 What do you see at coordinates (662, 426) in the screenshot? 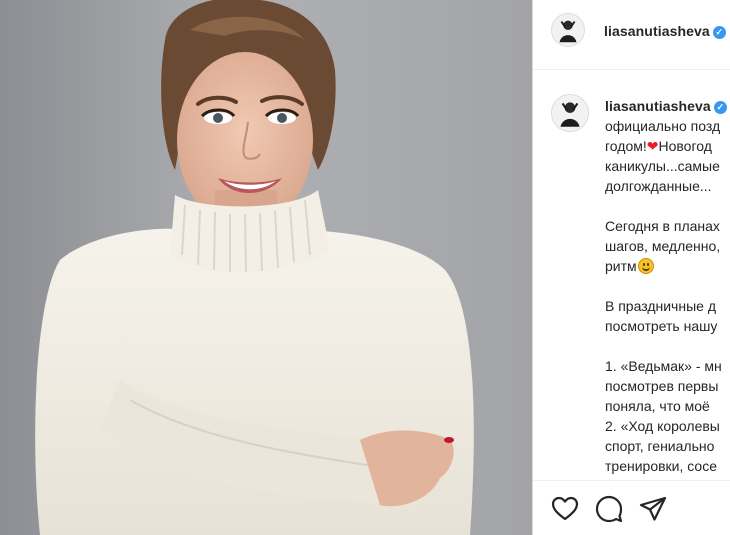
I see `caption-line: 2. «Ход королевы` at bounding box center [662, 426].